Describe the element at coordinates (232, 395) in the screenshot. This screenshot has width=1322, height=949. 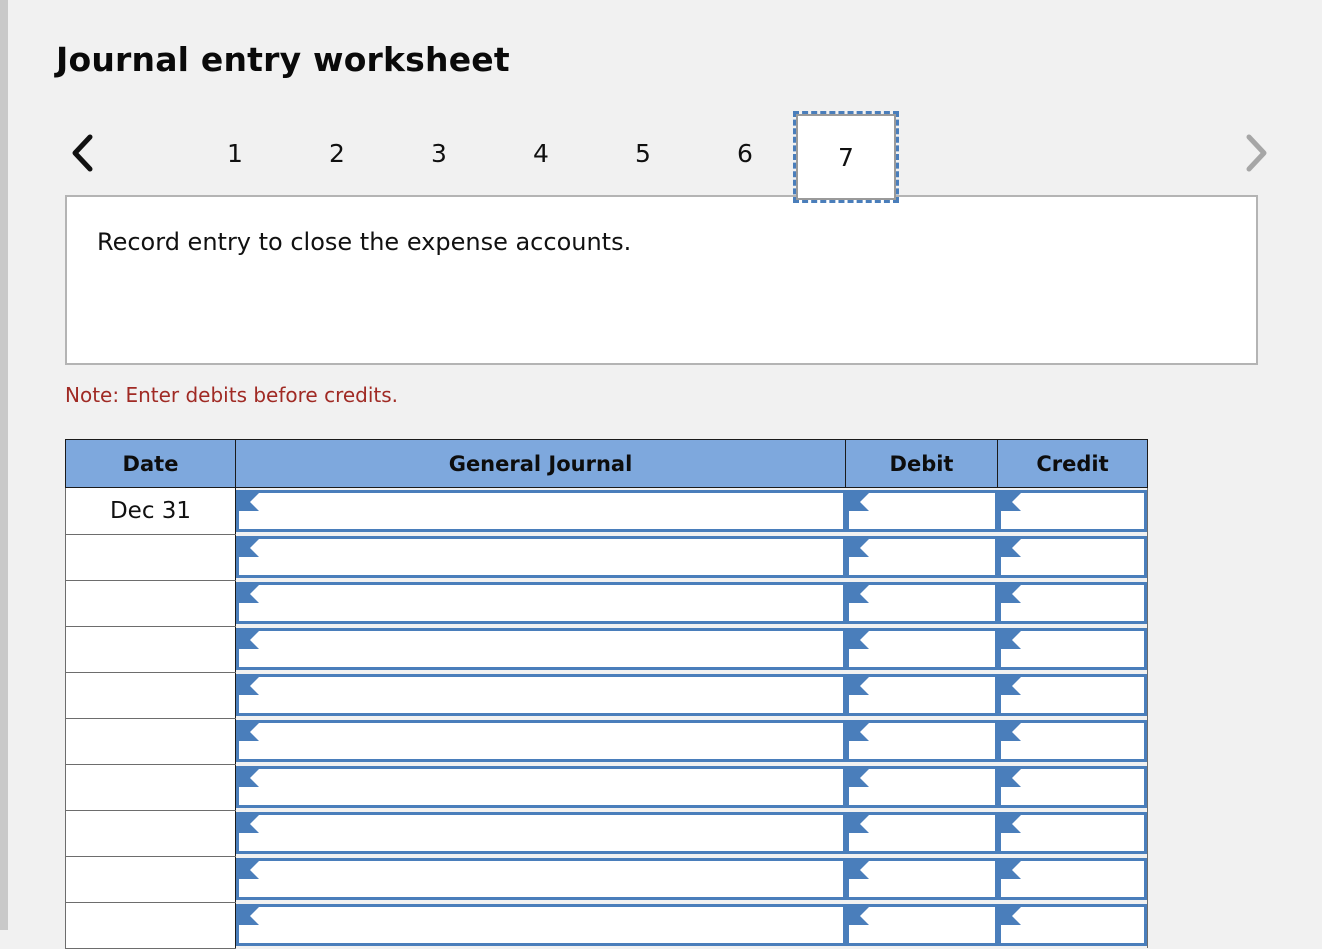
I see `debits-before-credits-note: Note: Enter debits before credits.` at that location.